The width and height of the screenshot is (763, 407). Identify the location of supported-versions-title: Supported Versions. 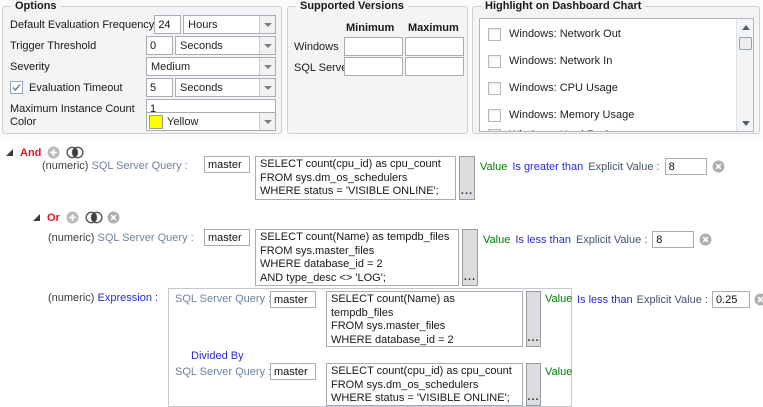
(352, 6).